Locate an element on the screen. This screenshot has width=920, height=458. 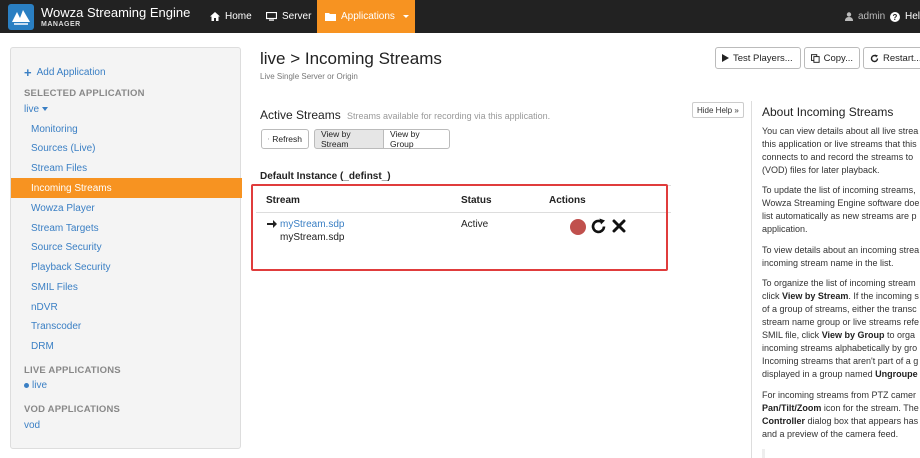
refresh-label: Refresh is located at coordinates (287, 139).